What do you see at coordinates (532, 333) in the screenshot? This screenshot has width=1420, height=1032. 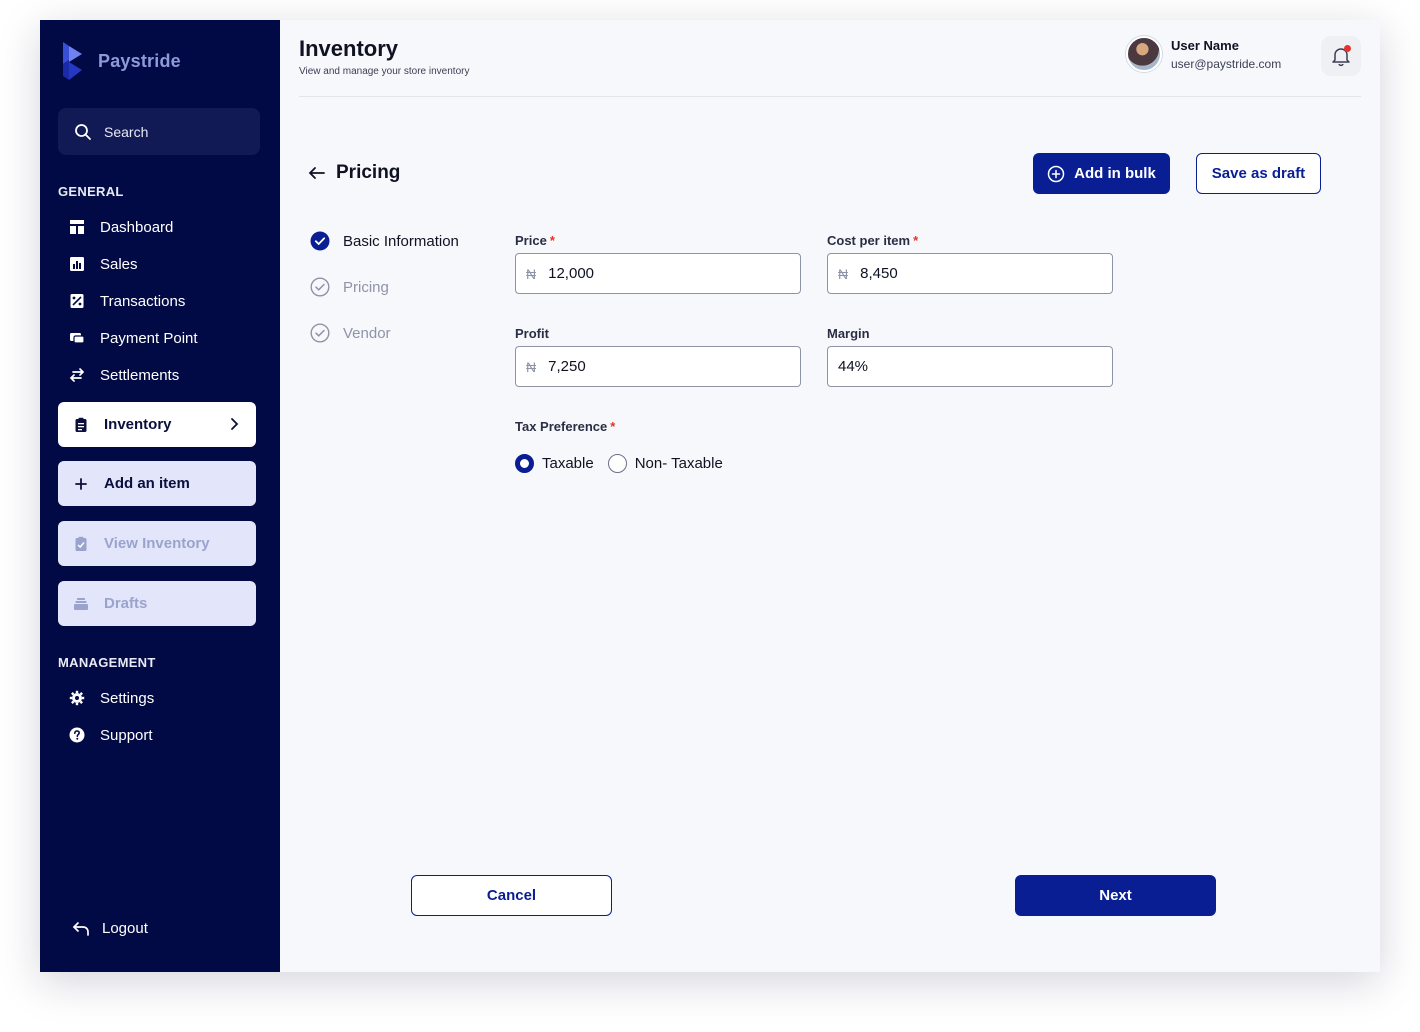 I see `profit-label: Profit` at bounding box center [532, 333].